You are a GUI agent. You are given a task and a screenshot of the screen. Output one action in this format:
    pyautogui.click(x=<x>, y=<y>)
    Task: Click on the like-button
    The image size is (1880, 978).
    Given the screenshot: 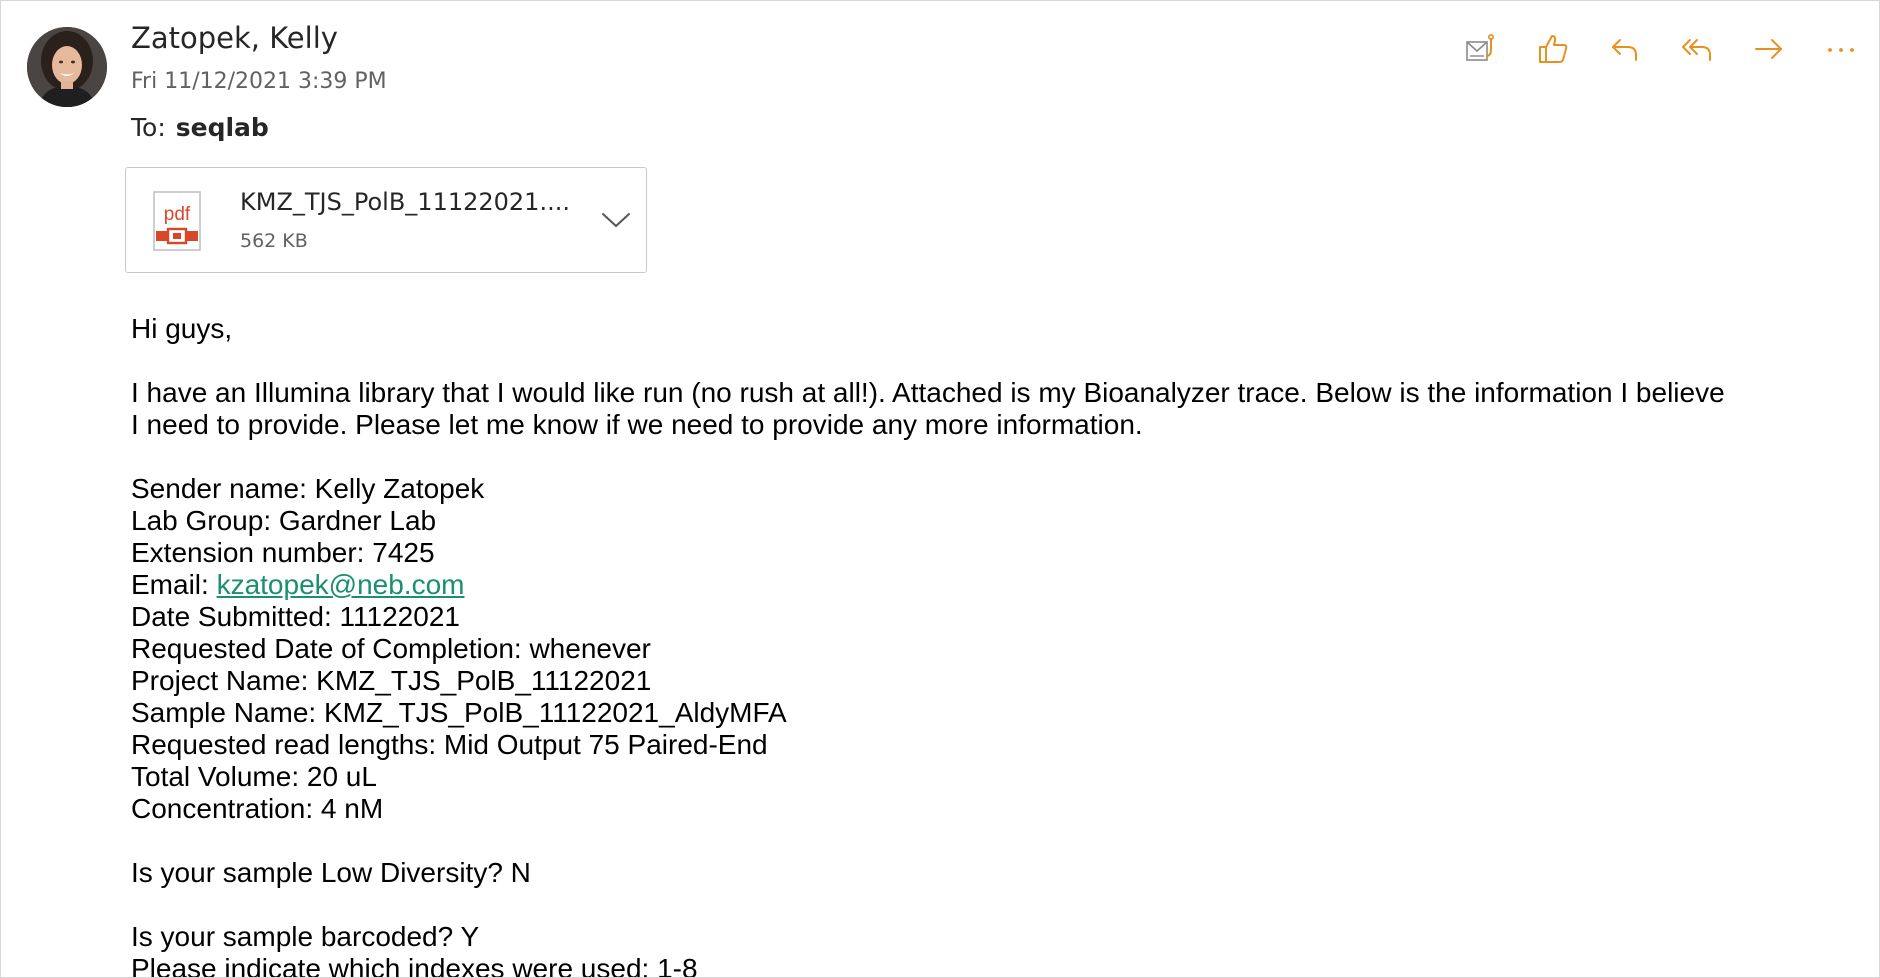 What is the action you would take?
    pyautogui.click(x=1553, y=49)
    